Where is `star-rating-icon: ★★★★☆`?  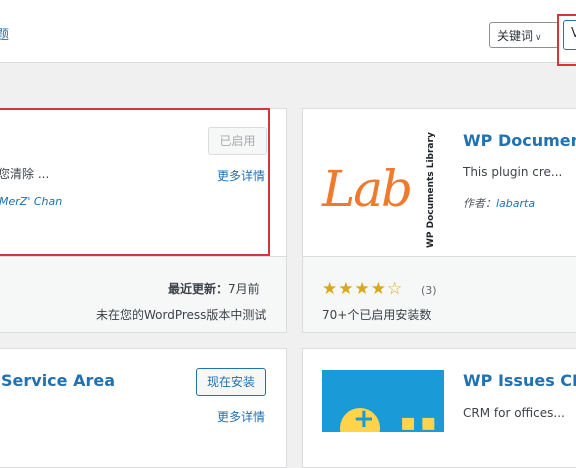 star-rating-icon: ★★★★☆ is located at coordinates (363, 289).